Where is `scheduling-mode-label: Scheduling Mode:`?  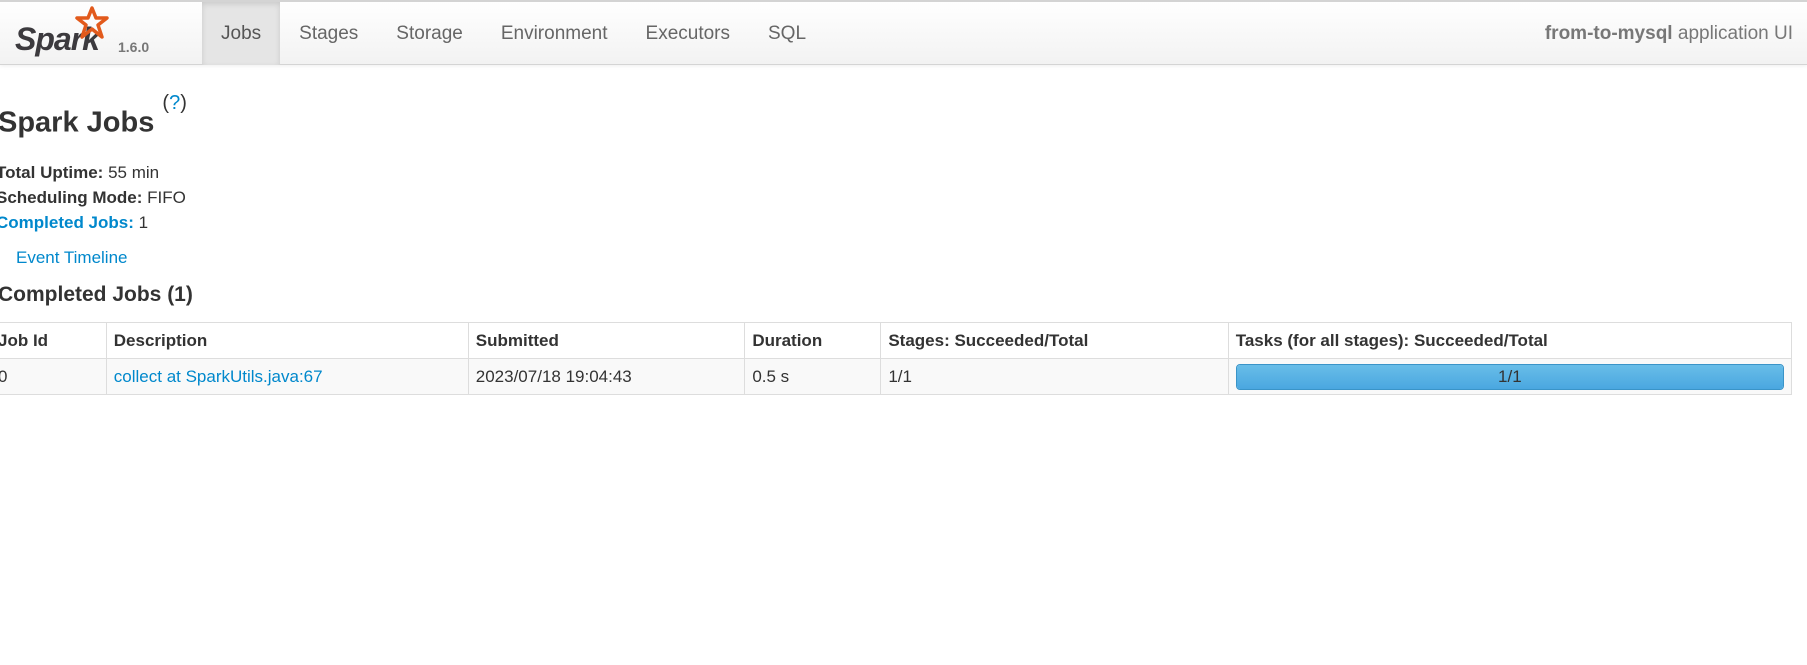 scheduling-mode-label: Scheduling Mode: is located at coordinates (71, 197).